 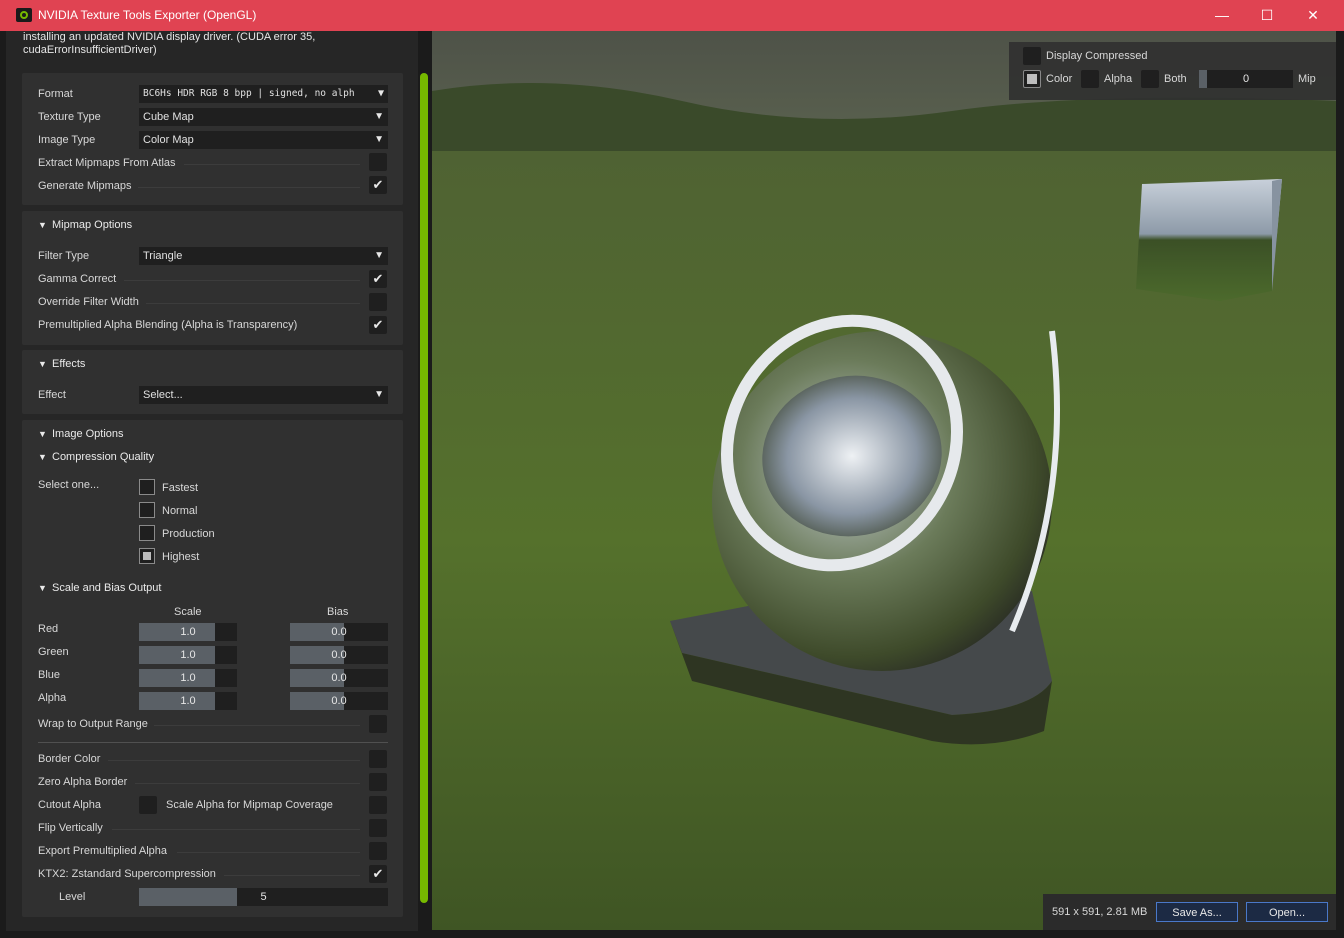 I want to click on extract-mipmaps-checkbox, so click(x=378, y=162).